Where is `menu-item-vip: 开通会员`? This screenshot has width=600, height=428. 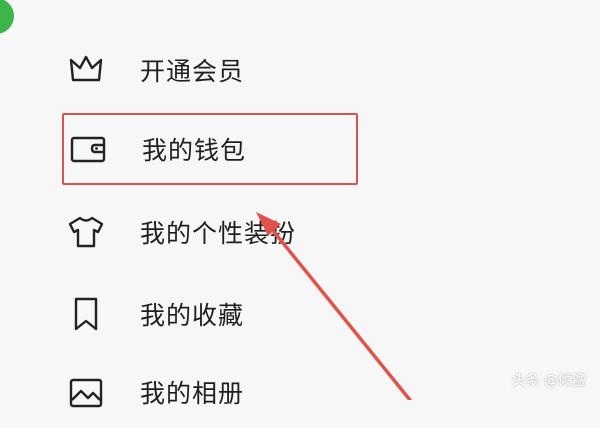 menu-item-vip: 开通会员 is located at coordinates (210, 70).